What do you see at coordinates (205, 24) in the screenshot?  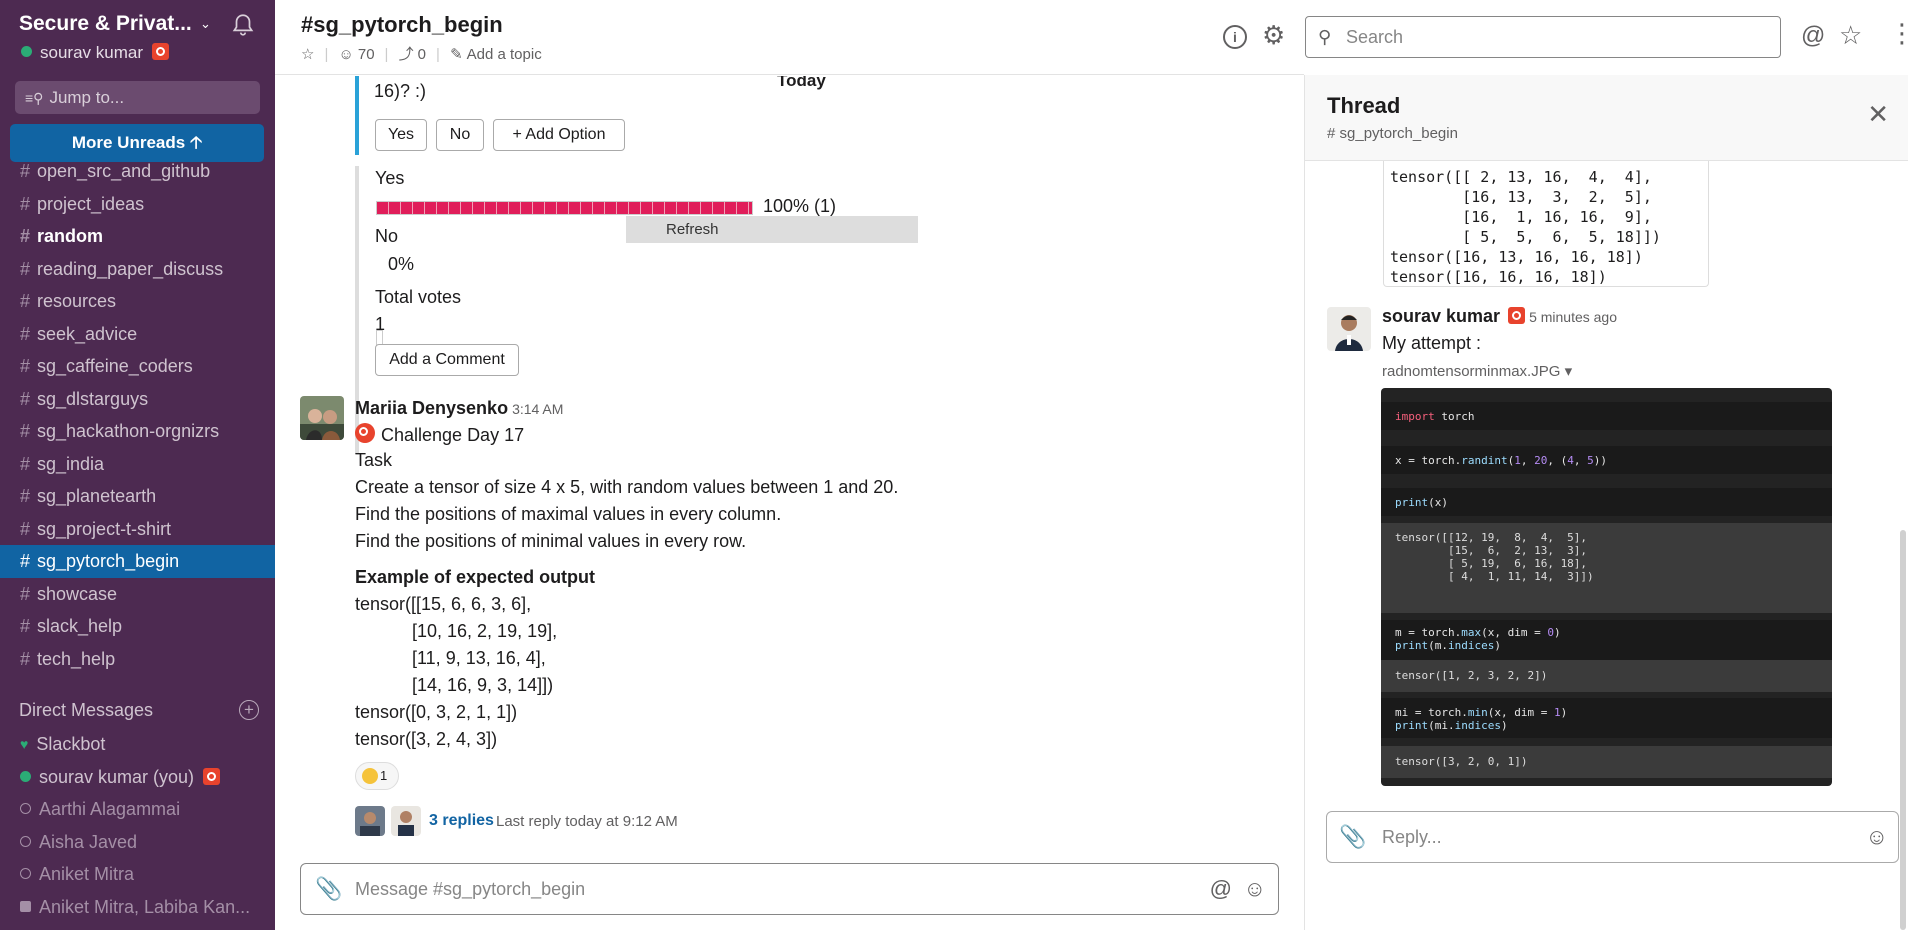 I see `chevron-down-icon: ⌄` at bounding box center [205, 24].